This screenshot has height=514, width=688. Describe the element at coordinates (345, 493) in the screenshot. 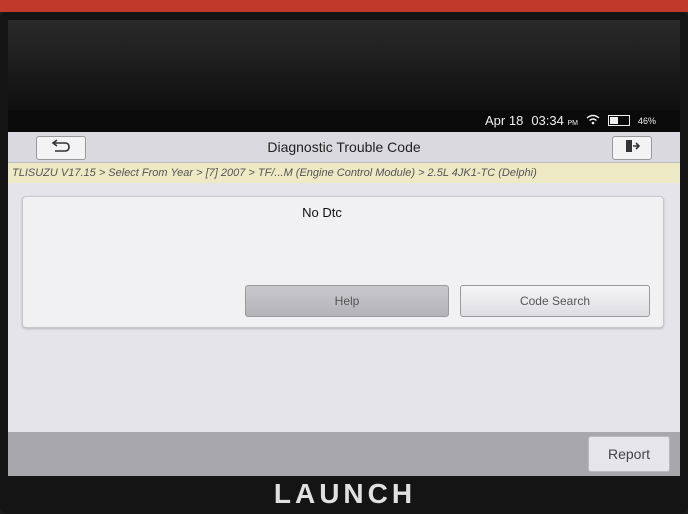

I see `device-brand-logo: LAUNCH` at that location.